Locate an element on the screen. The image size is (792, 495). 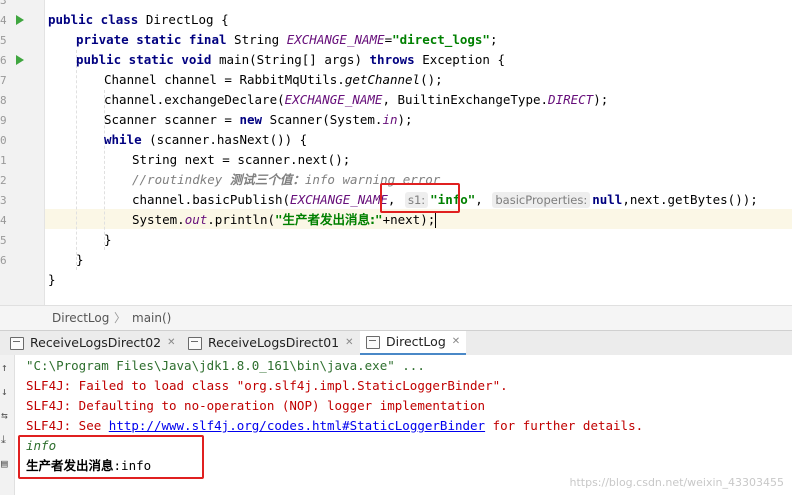
code-line: String next = scanner.next(); is located at coordinates (241, 160).